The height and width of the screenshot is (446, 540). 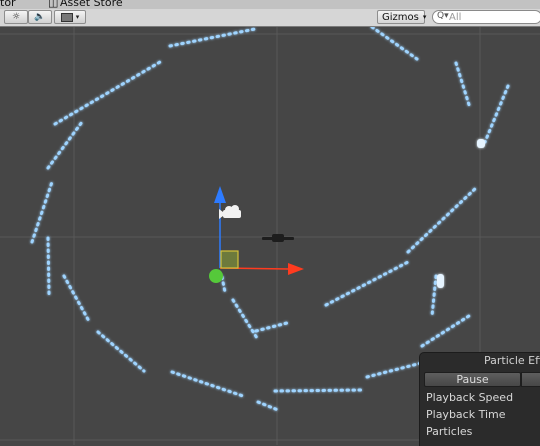 What do you see at coordinates (66, 17) in the screenshot?
I see `image-icon` at bounding box center [66, 17].